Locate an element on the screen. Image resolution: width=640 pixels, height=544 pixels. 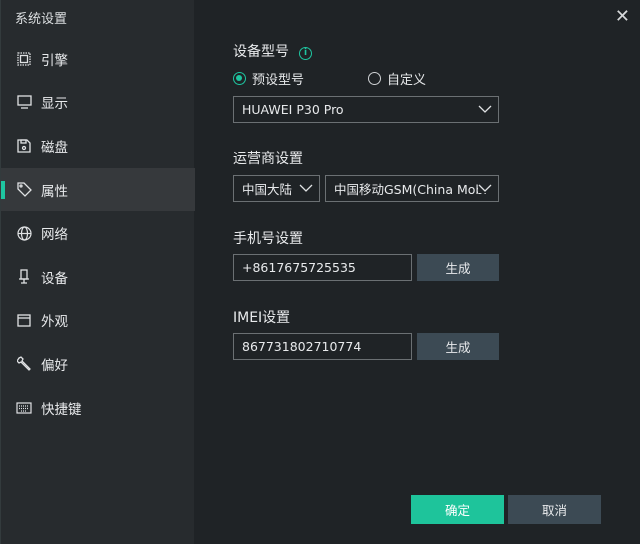
generate-phone-button: 生成 is located at coordinates (458, 267).